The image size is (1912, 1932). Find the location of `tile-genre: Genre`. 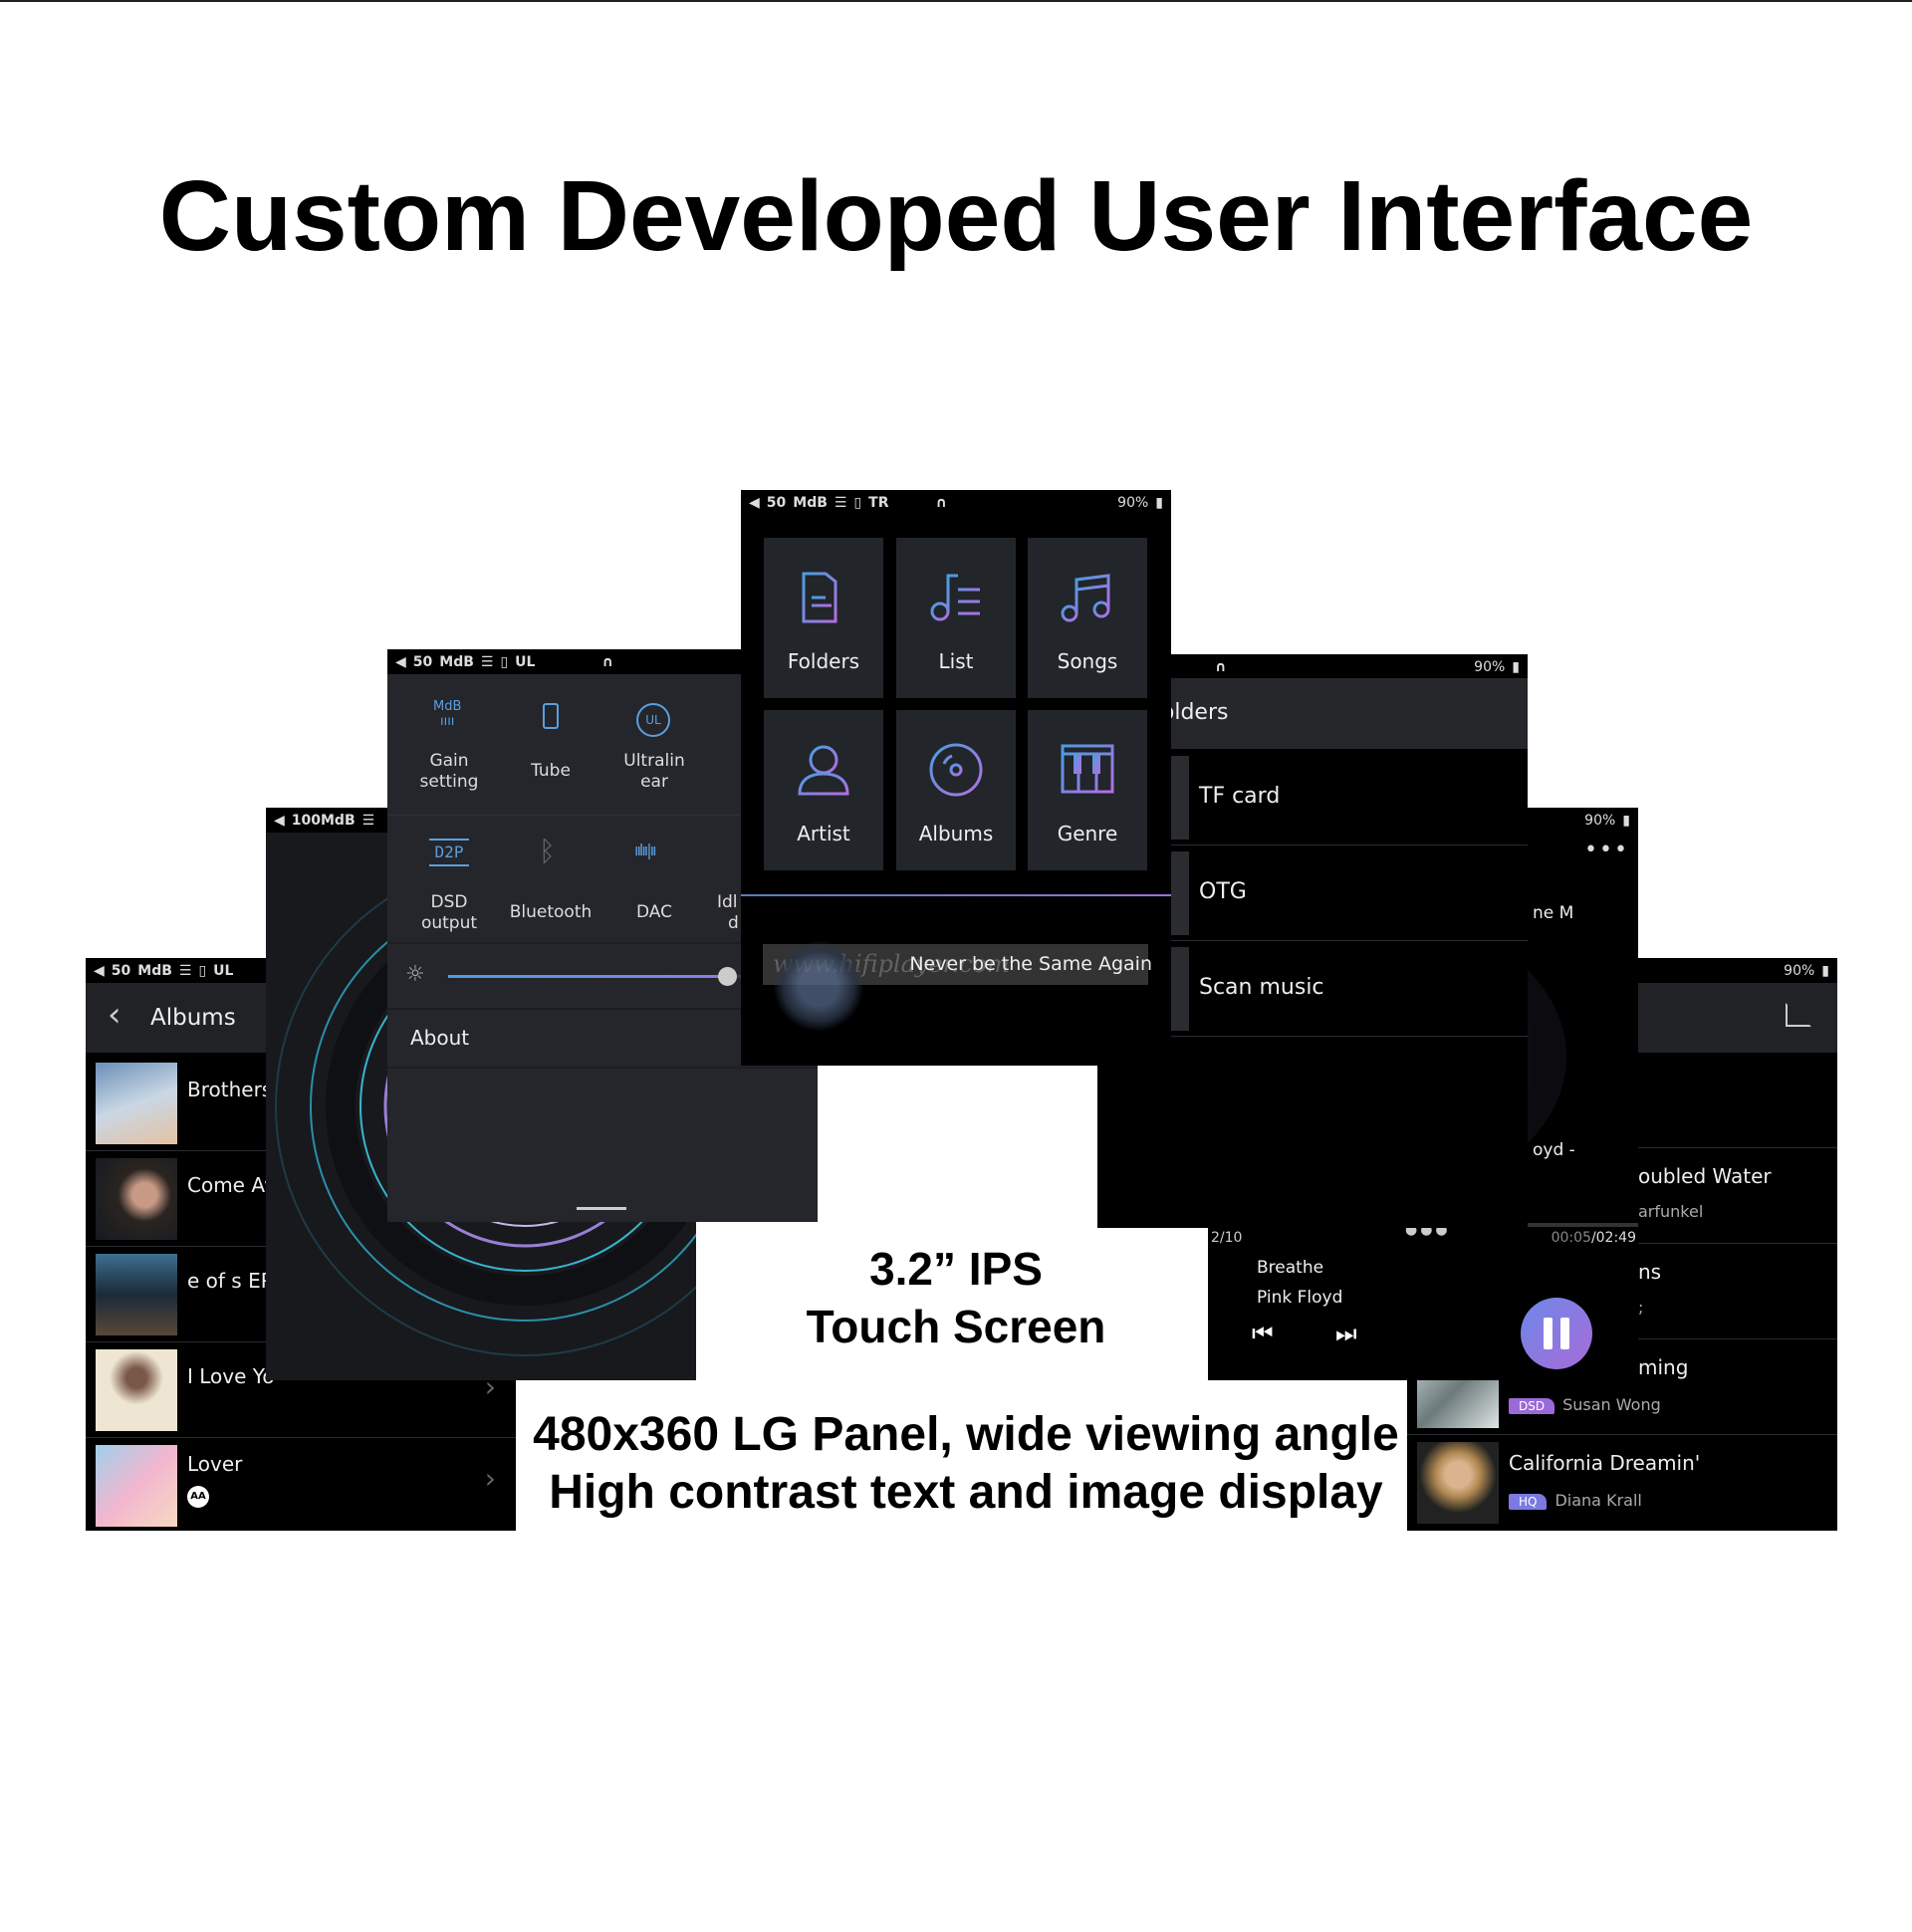

tile-genre: Genre is located at coordinates (1087, 790).